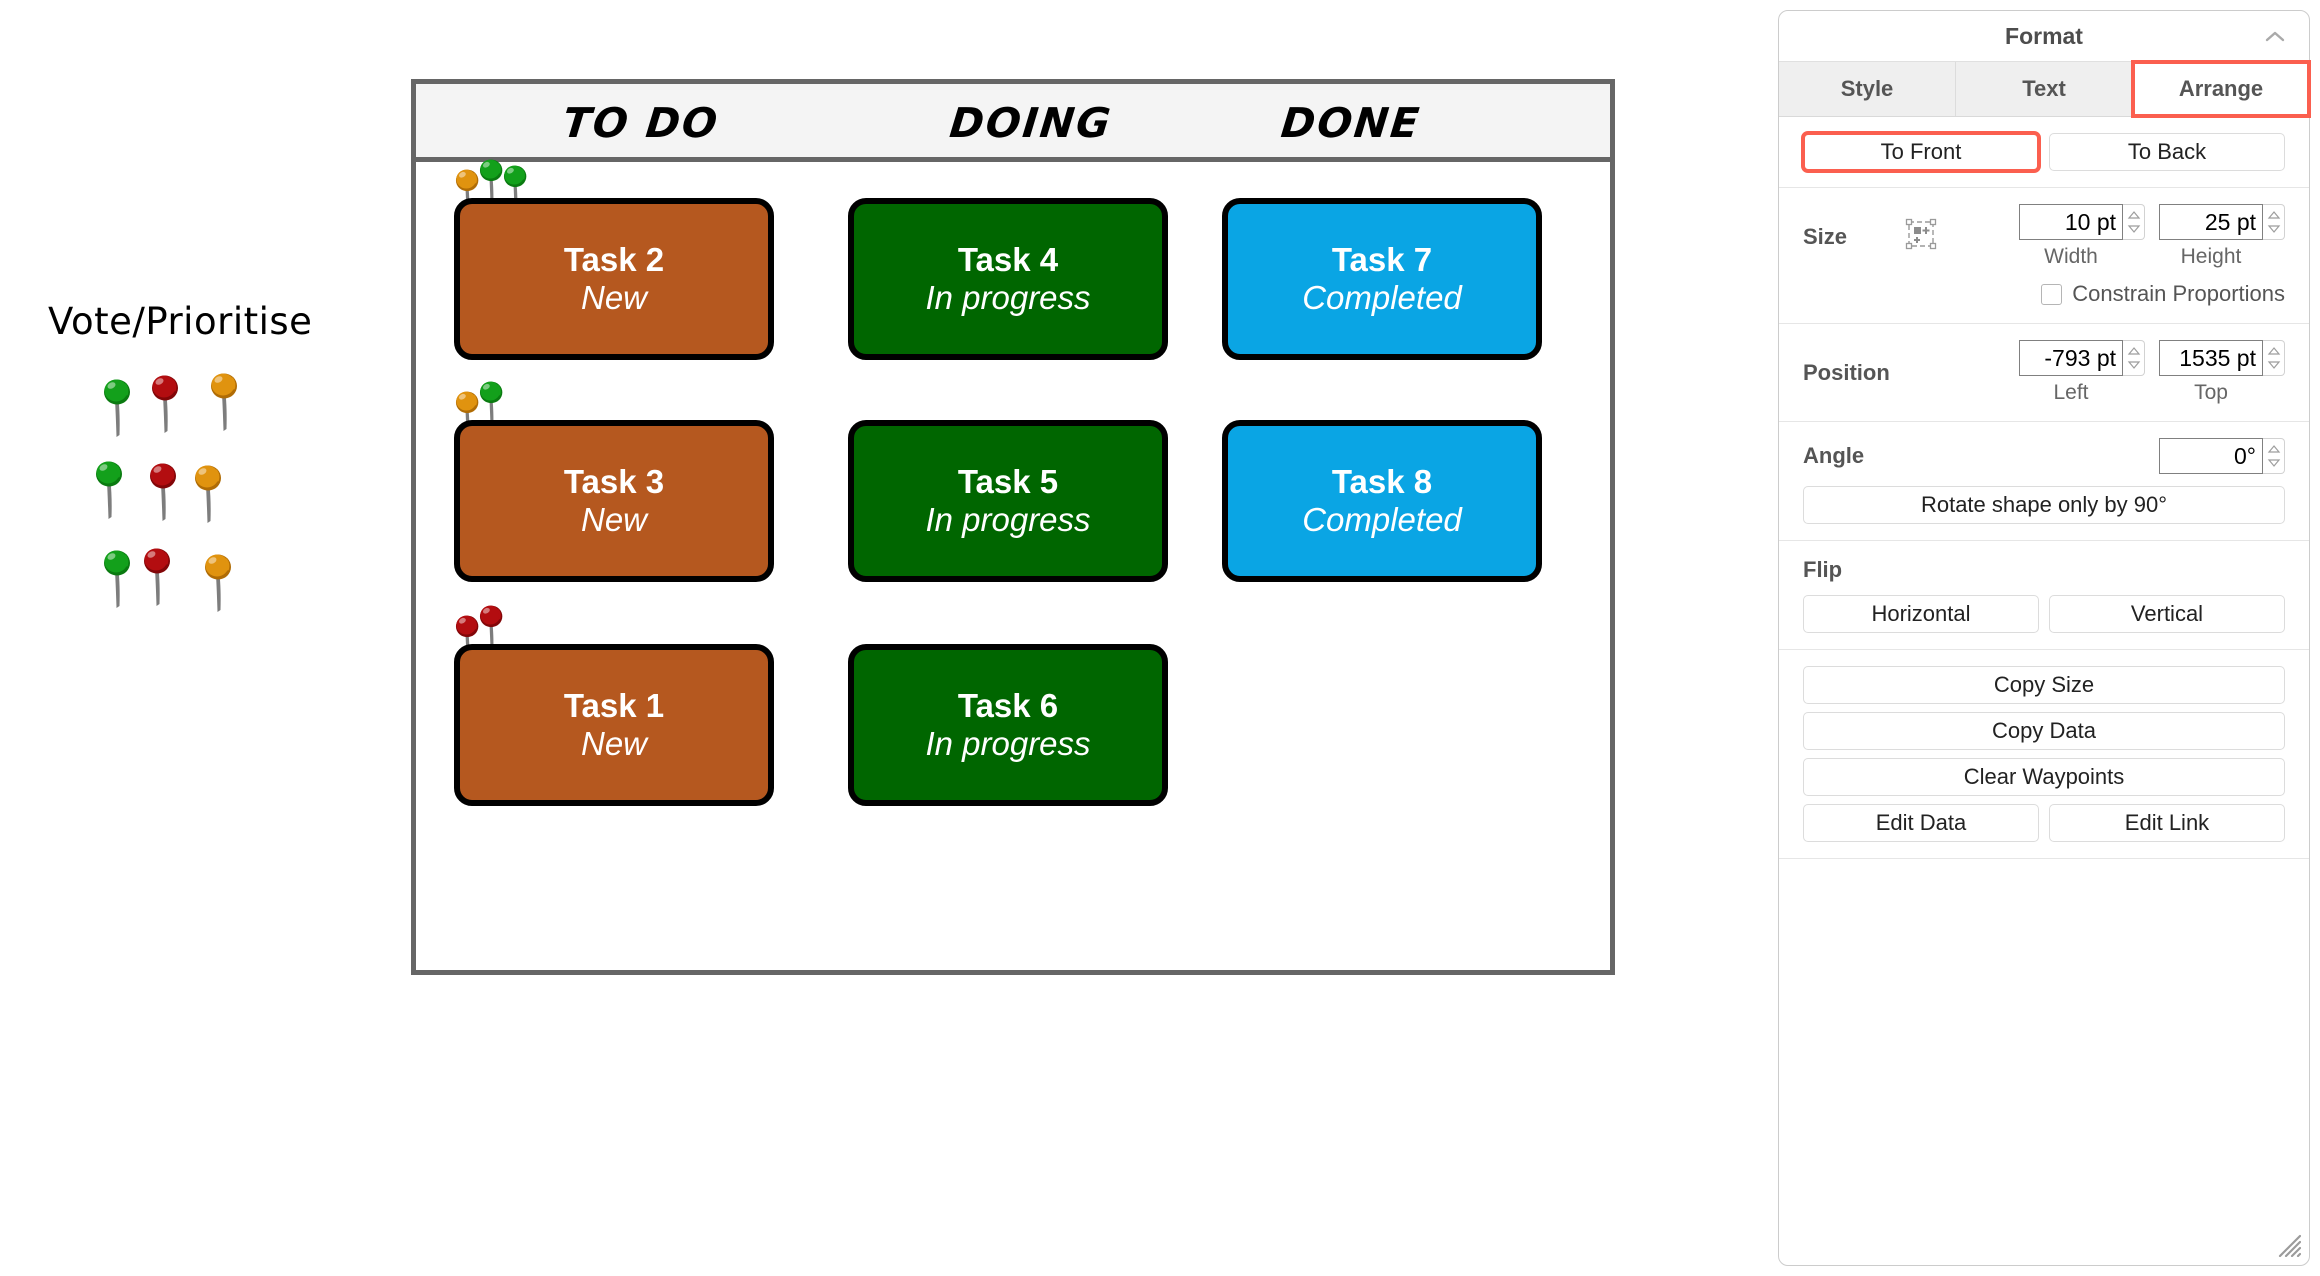 The height and width of the screenshot is (1276, 2320). What do you see at coordinates (2071, 358) in the screenshot?
I see `position-left-input: -793 pt` at bounding box center [2071, 358].